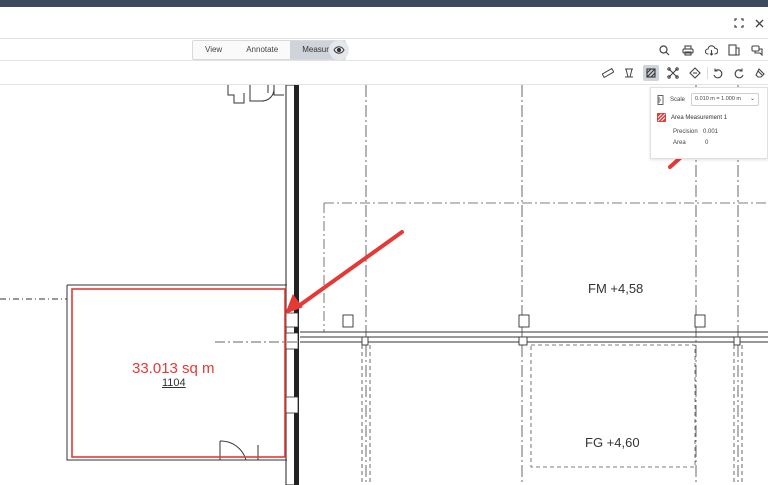 The width and height of the screenshot is (768, 485). What do you see at coordinates (678, 100) in the screenshot?
I see `scale-label: Scale` at bounding box center [678, 100].